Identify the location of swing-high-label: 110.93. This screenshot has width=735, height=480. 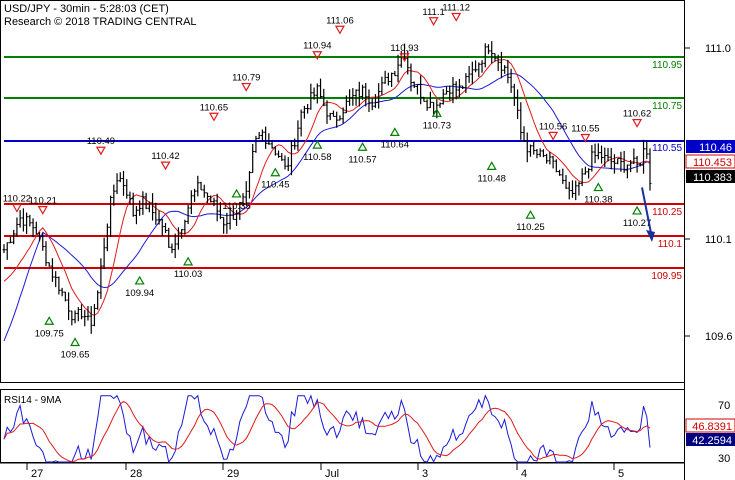
(404, 48).